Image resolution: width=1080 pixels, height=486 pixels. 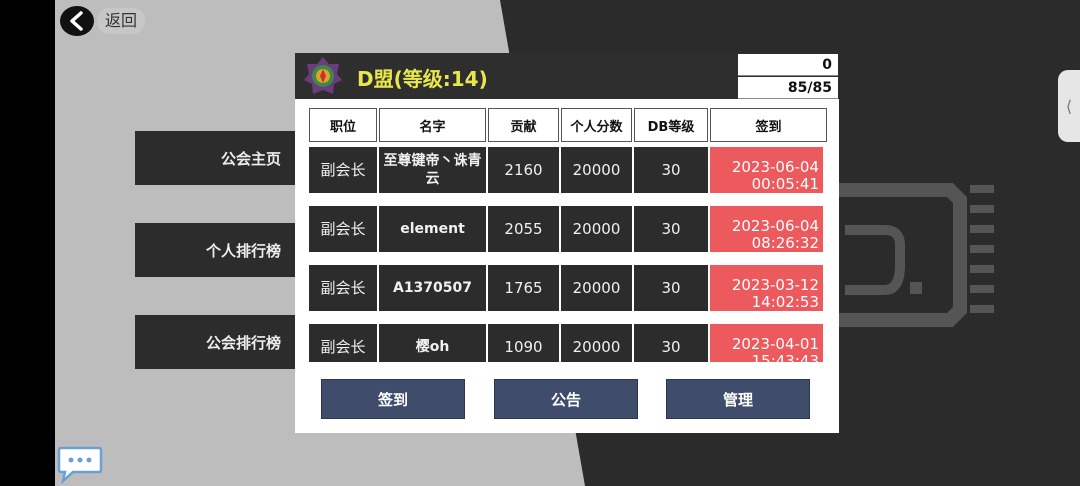 What do you see at coordinates (523, 288) in the screenshot?
I see `cell-contribution: 1765` at bounding box center [523, 288].